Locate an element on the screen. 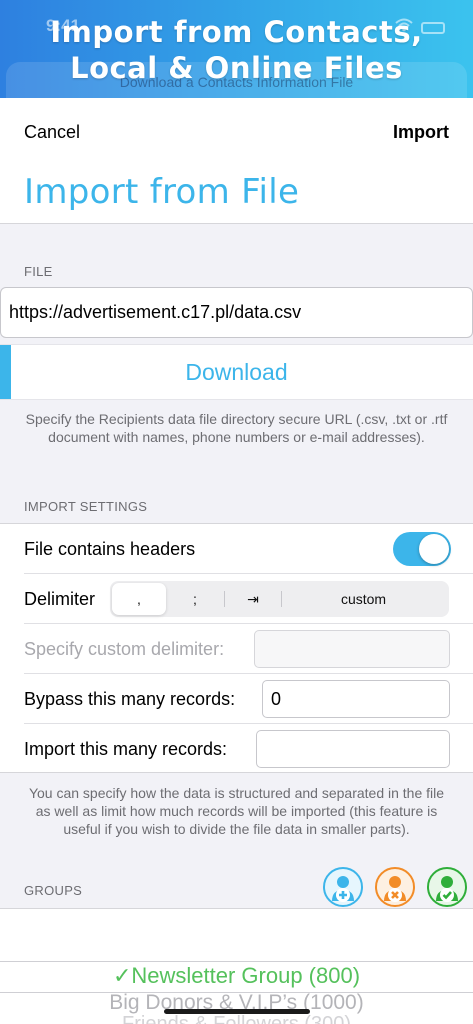 Image resolution: width=473 pixels, height=1024 pixels. headers-label: File contains headers is located at coordinates (110, 548).